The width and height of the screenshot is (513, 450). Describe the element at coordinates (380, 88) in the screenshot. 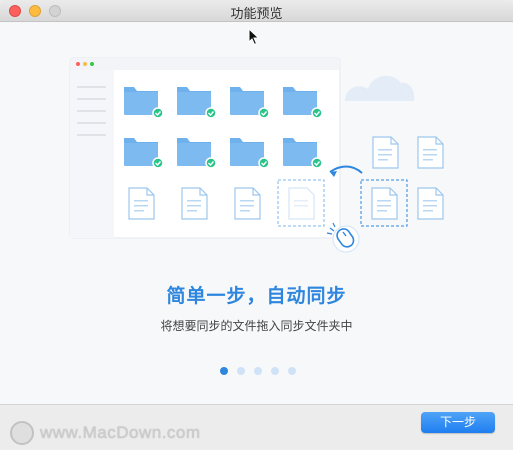

I see `cloud-icon` at that location.